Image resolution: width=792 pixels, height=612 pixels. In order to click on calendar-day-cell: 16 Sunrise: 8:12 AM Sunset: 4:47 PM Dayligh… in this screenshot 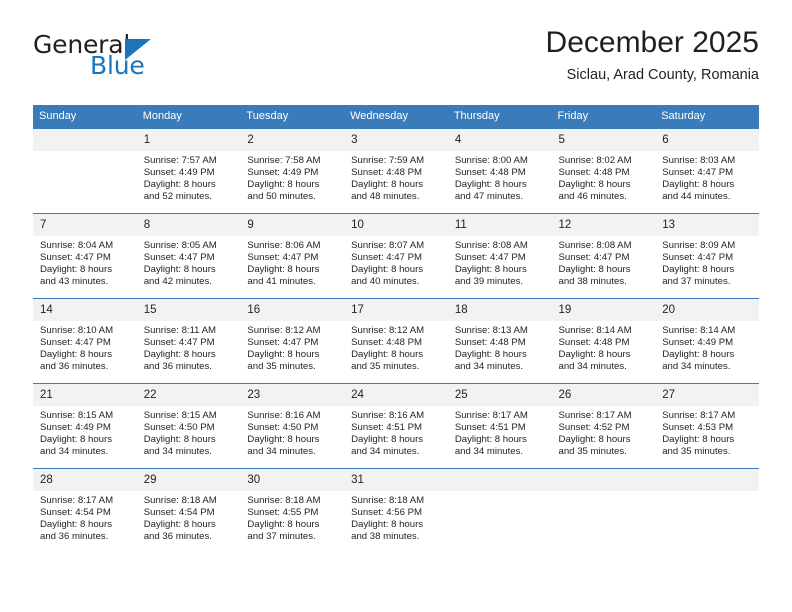, I will do `click(292, 341)`.